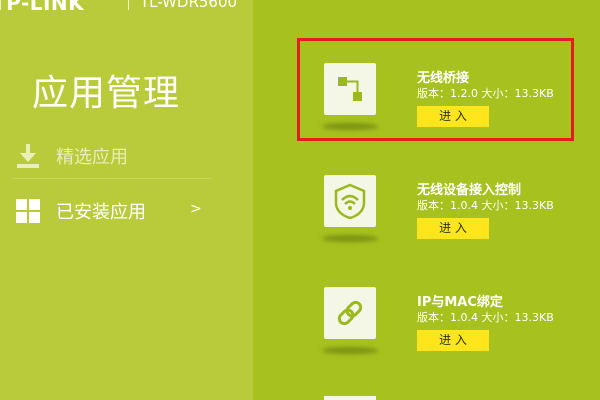 The image size is (600, 400). What do you see at coordinates (92, 157) in the screenshot?
I see `nav-featured-apps-label: 精选应用` at bounding box center [92, 157].